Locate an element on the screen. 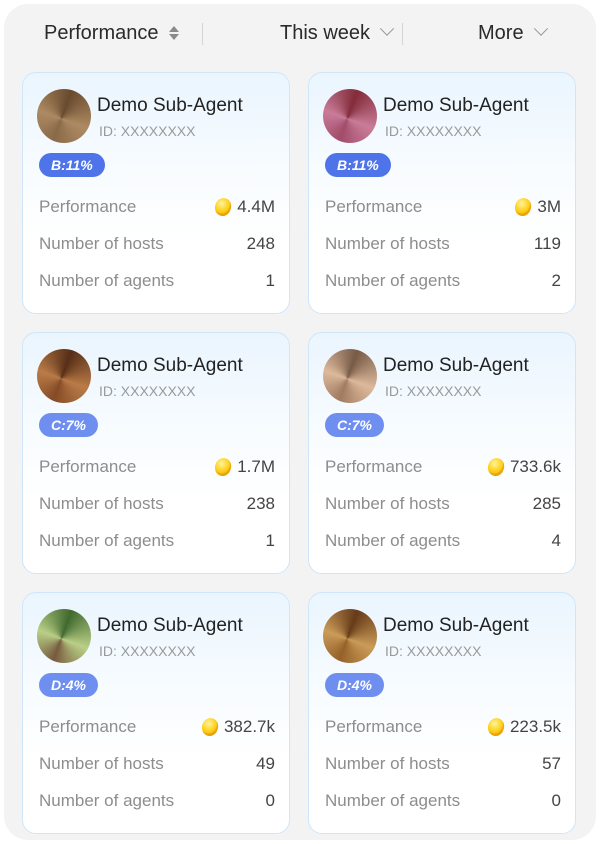  filter-bar: Performance This week More is located at coordinates (300, 33).